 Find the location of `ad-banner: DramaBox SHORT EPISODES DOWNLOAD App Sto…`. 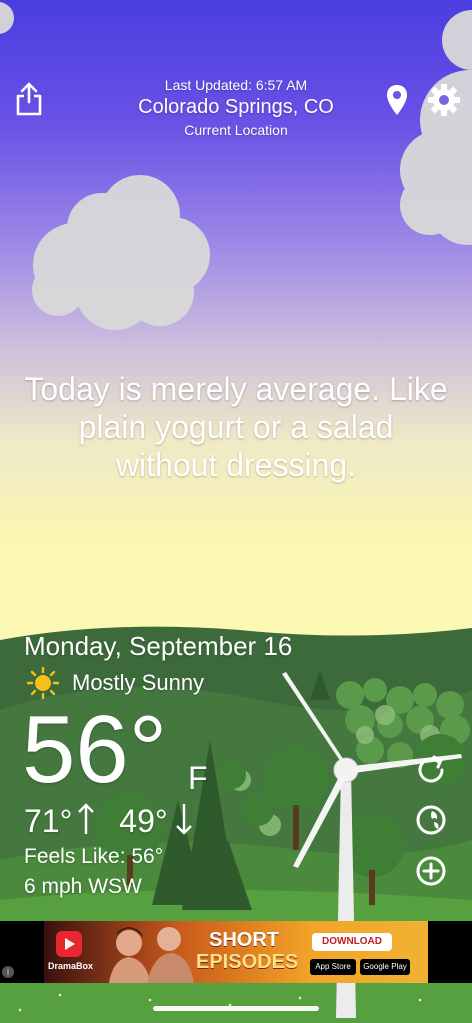

ad-banner: DramaBox SHORT EPISODES DOWNLOAD App Sto… is located at coordinates (236, 952).